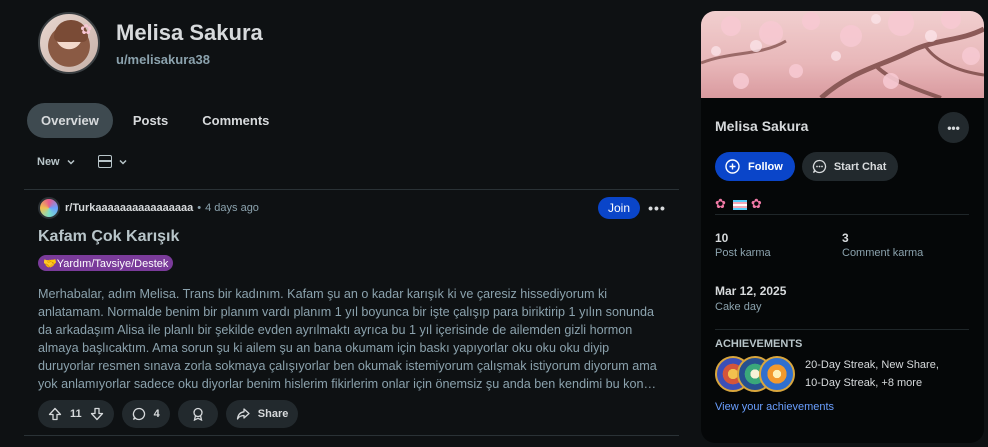 This screenshot has height=447, width=988. What do you see at coordinates (82, 161) in the screenshot?
I see `sort-row: New` at bounding box center [82, 161].